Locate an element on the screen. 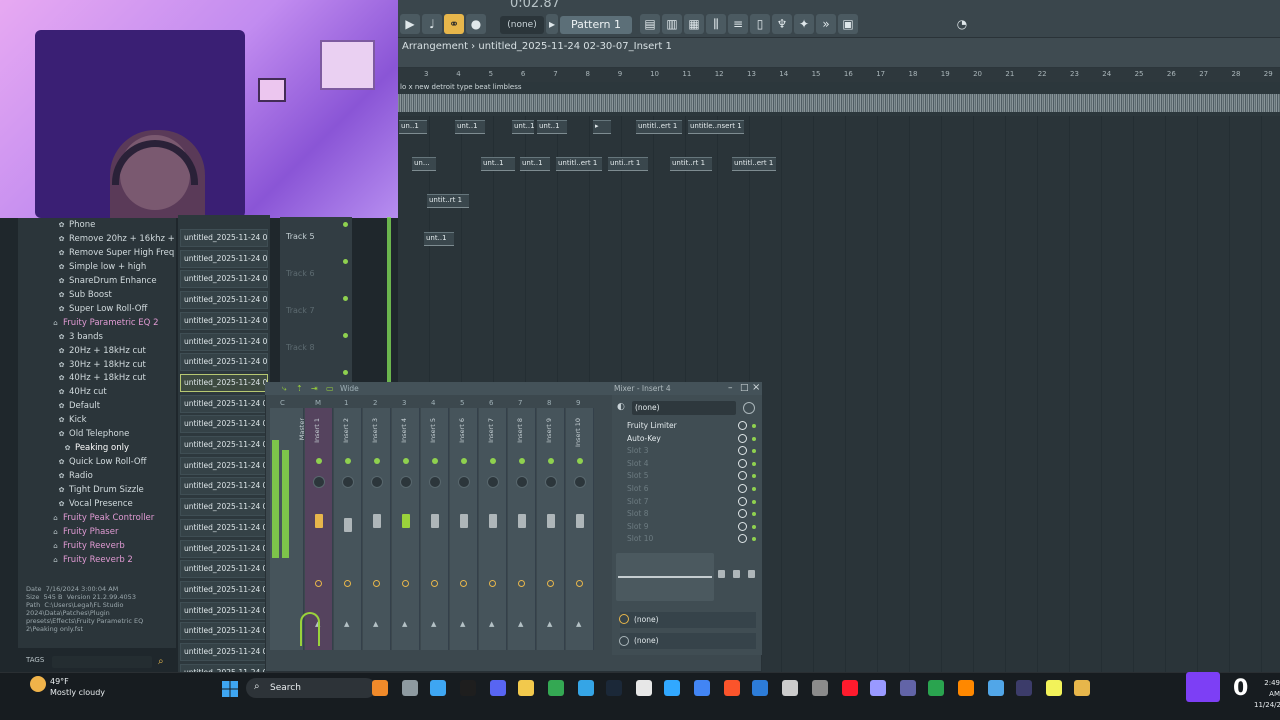 This screenshot has height=720, width=1280. browser-preset: ✿ SnareDrum Enhance is located at coordinates (107, 281).